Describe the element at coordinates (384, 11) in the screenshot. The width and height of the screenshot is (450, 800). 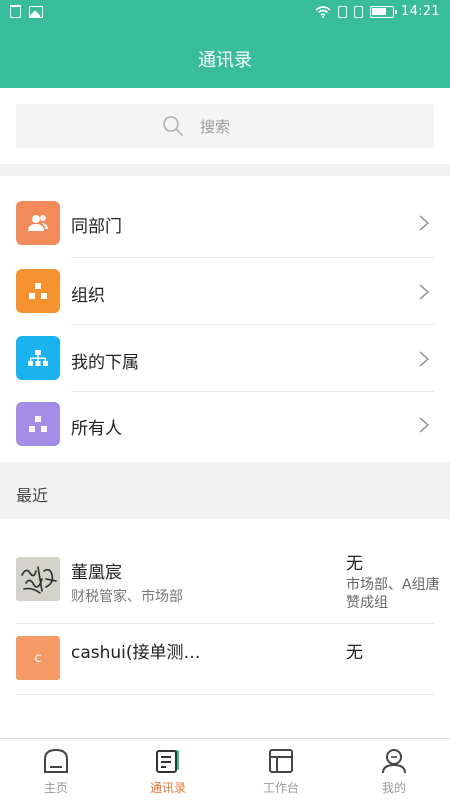
I see `battery-icon` at that location.